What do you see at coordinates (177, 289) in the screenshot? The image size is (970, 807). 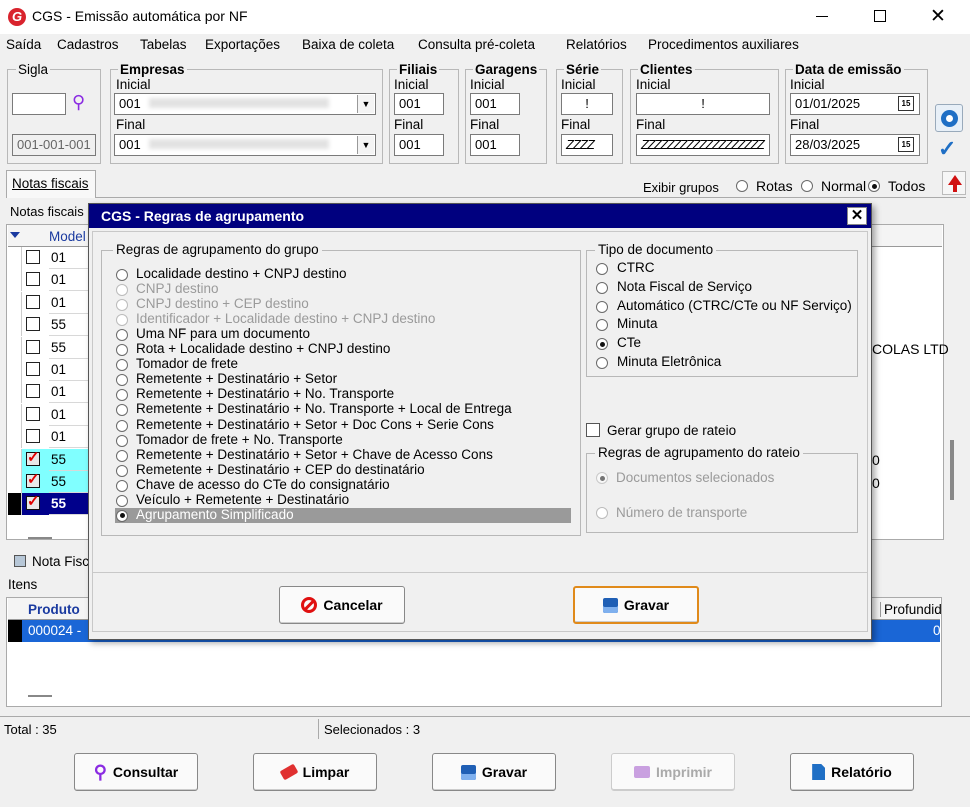 I see `regra-label: CNPJ destino` at bounding box center [177, 289].